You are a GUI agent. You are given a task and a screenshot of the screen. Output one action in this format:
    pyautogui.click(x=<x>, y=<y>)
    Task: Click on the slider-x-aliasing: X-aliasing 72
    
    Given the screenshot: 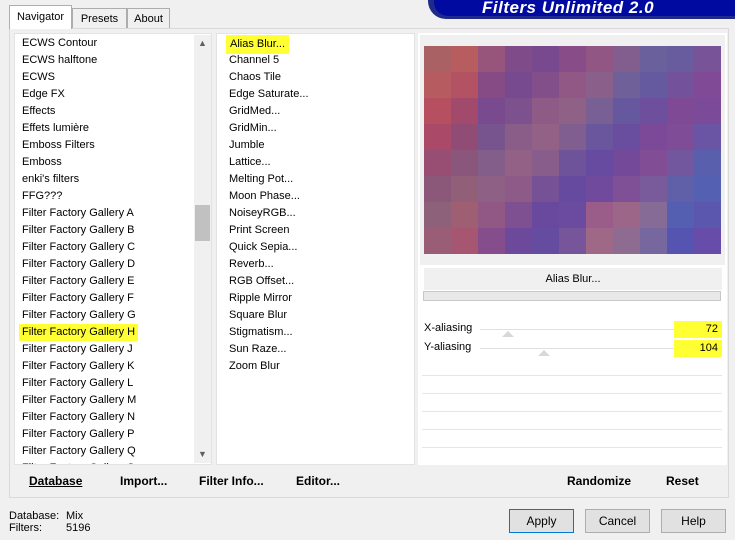 What is the action you would take?
    pyautogui.click(x=572, y=329)
    